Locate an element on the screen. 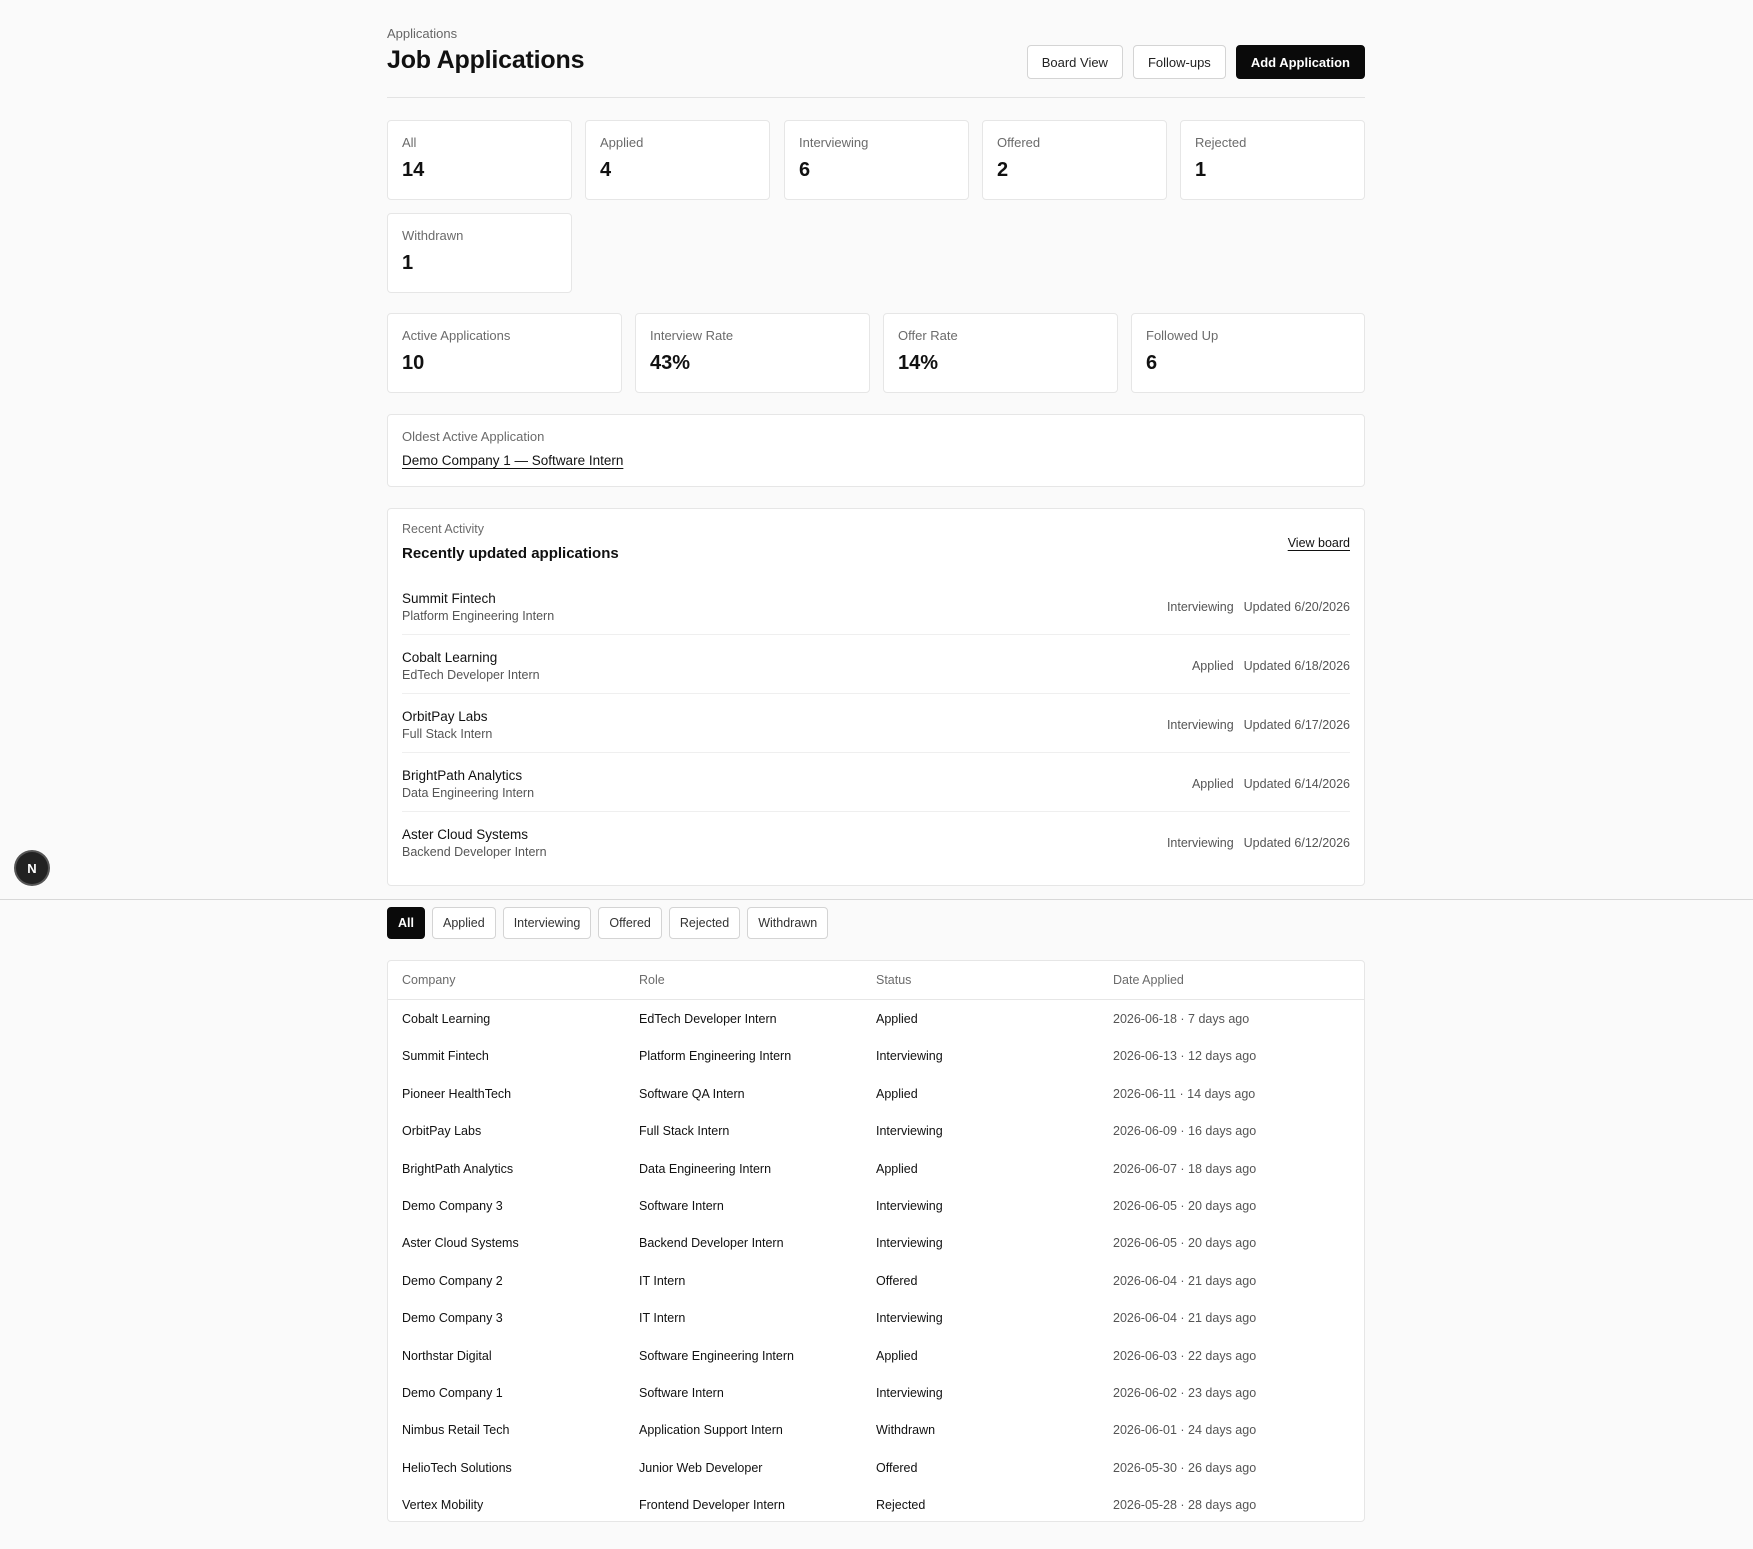 The image size is (1753, 1549). recent-meta: Interviewing Updated 6/12/2026 is located at coordinates (1258, 843).